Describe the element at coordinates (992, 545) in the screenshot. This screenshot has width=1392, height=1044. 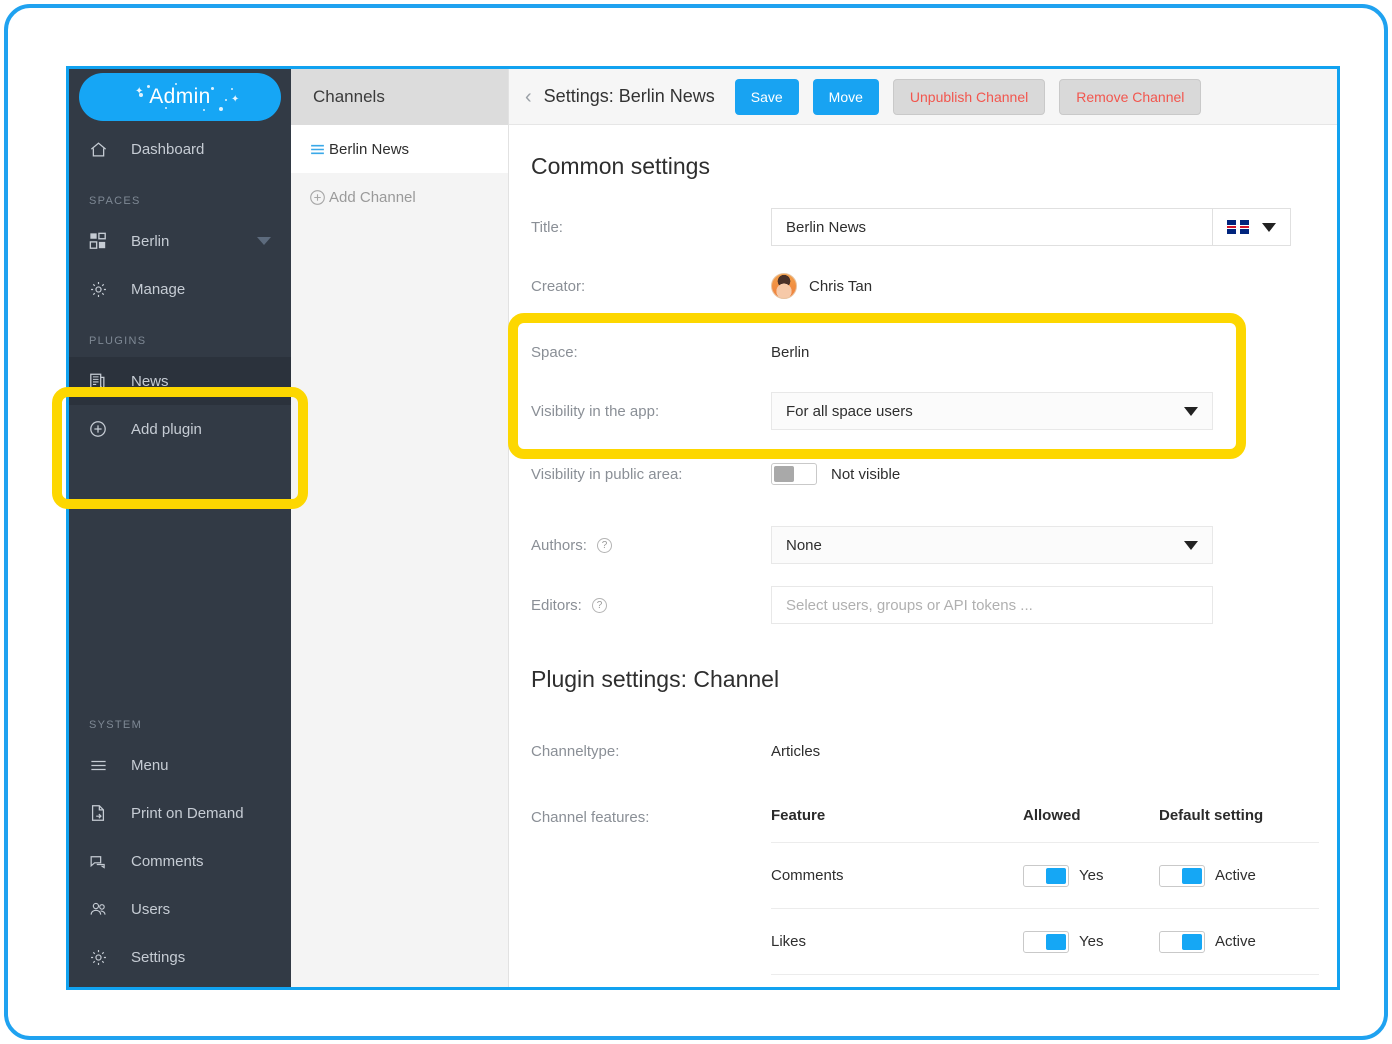
I see `authors-select: None` at that location.